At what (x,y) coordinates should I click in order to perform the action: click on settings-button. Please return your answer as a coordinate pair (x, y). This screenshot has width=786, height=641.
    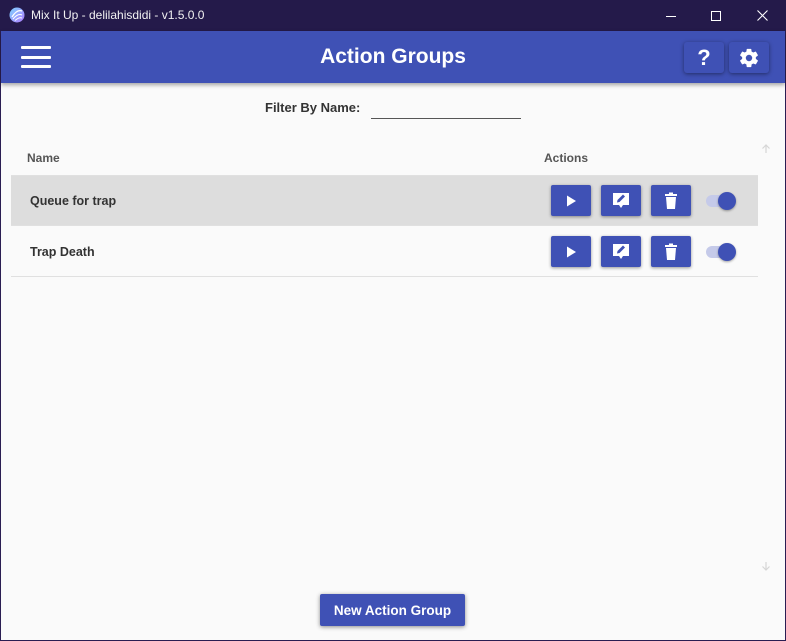
    Looking at the image, I should click on (749, 57).